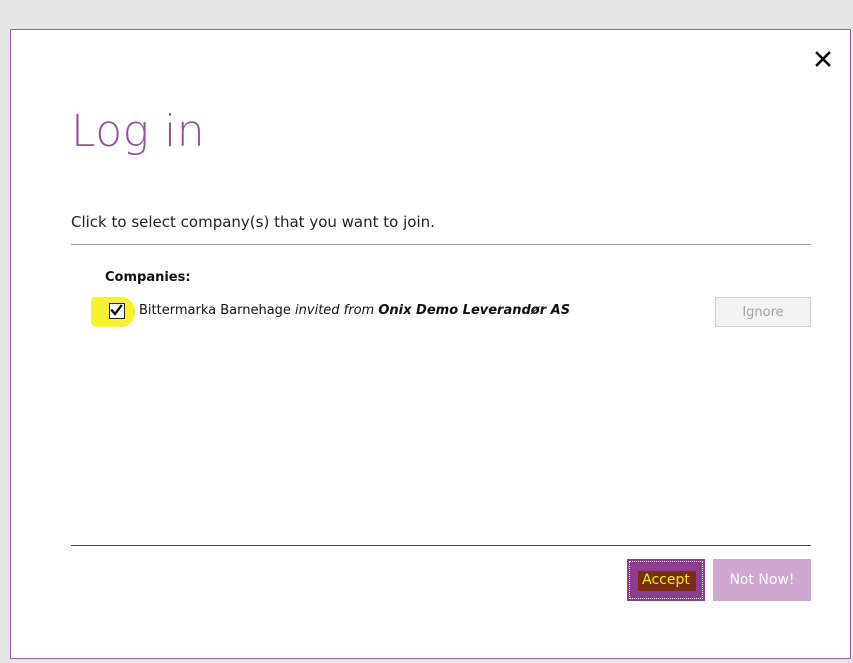  Describe the element at coordinates (762, 580) in the screenshot. I see `not-now-button: Not Now!` at that location.